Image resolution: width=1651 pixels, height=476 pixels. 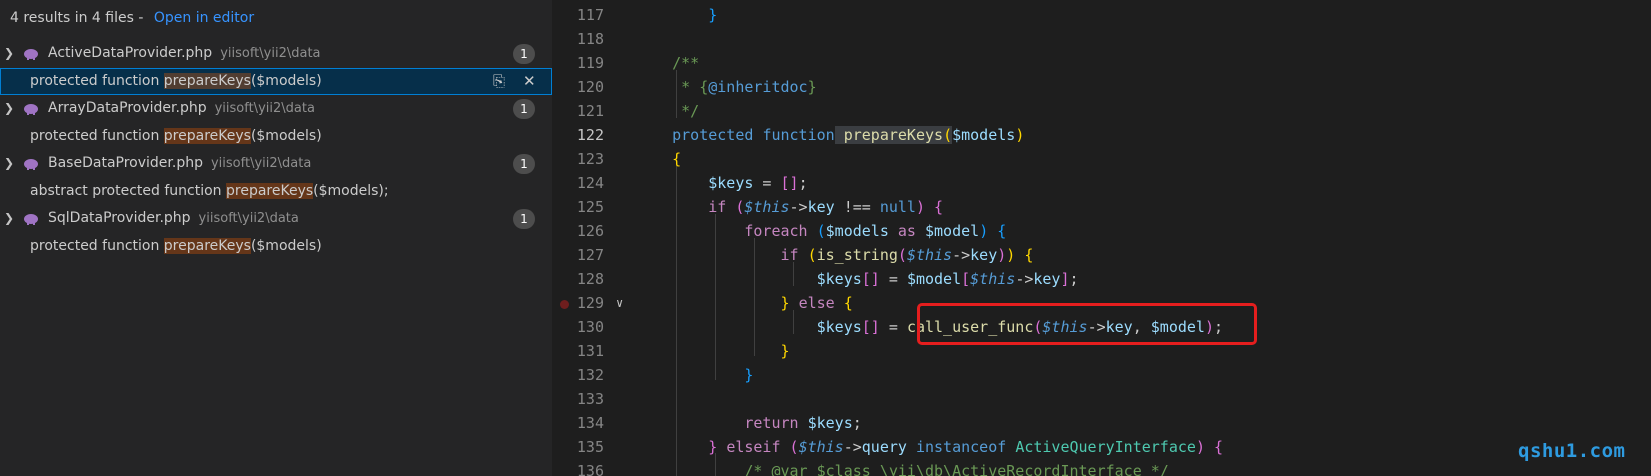 What do you see at coordinates (590, 63) in the screenshot?
I see `line-number: 119` at bounding box center [590, 63].